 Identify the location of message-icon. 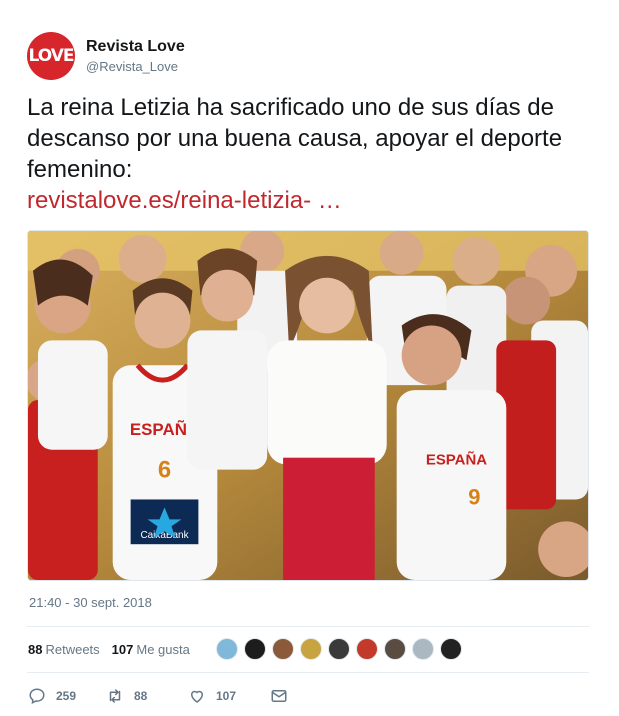
(279, 696).